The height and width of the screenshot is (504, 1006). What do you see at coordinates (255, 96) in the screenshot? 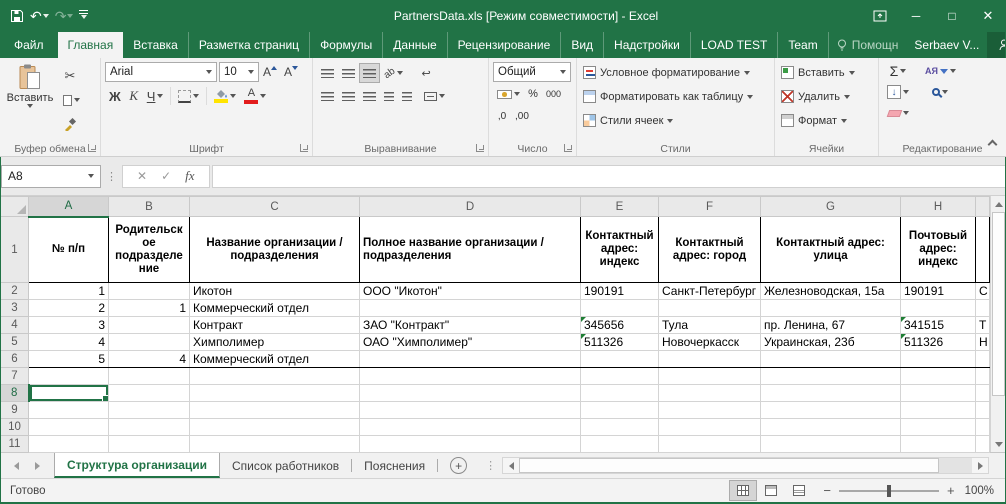
I see `font-color-button: А` at bounding box center [255, 96].